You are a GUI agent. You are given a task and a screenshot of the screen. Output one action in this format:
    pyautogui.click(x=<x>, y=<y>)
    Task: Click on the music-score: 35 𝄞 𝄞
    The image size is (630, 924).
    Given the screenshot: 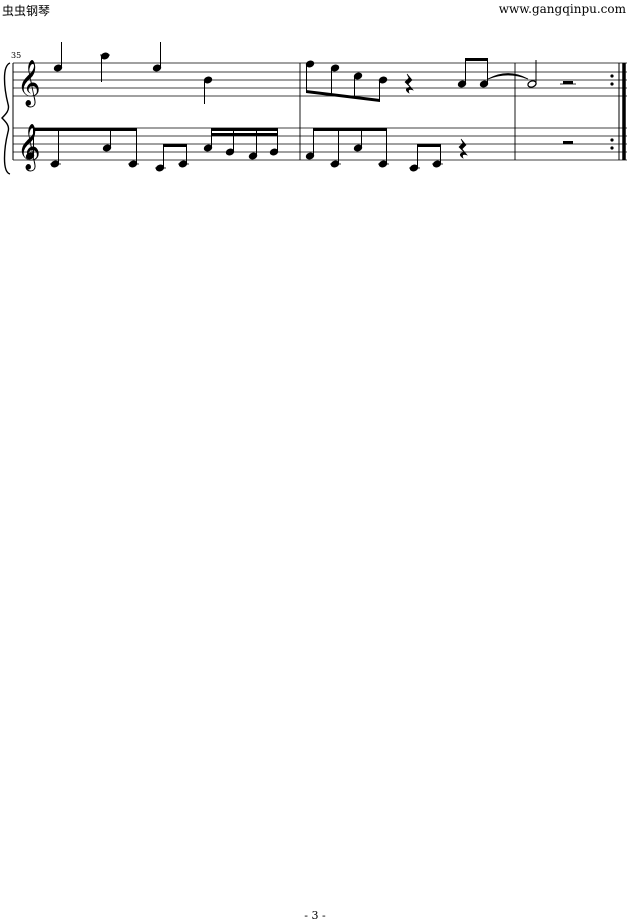 What is the action you would take?
    pyautogui.click(x=314, y=108)
    